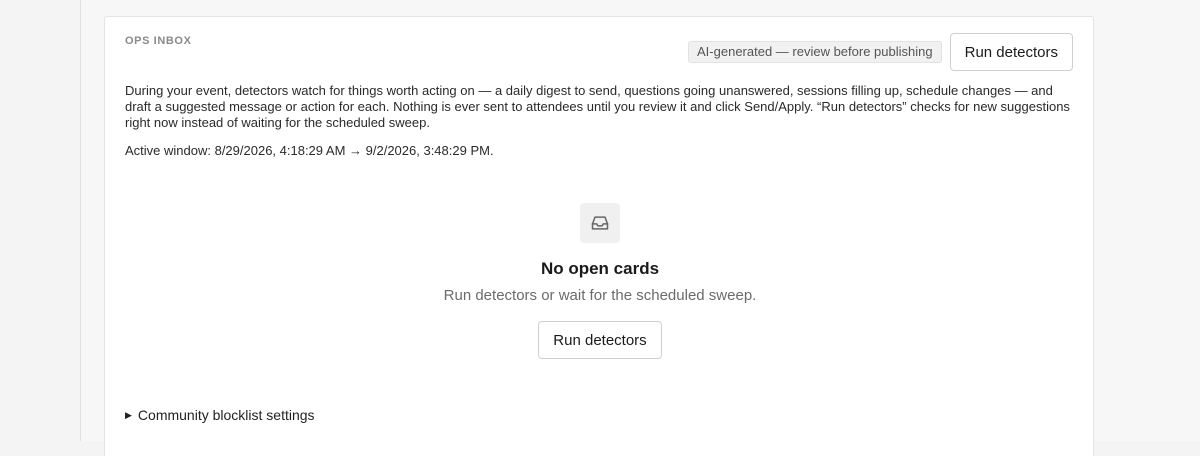  I want to click on inbox-icon, so click(600, 223).